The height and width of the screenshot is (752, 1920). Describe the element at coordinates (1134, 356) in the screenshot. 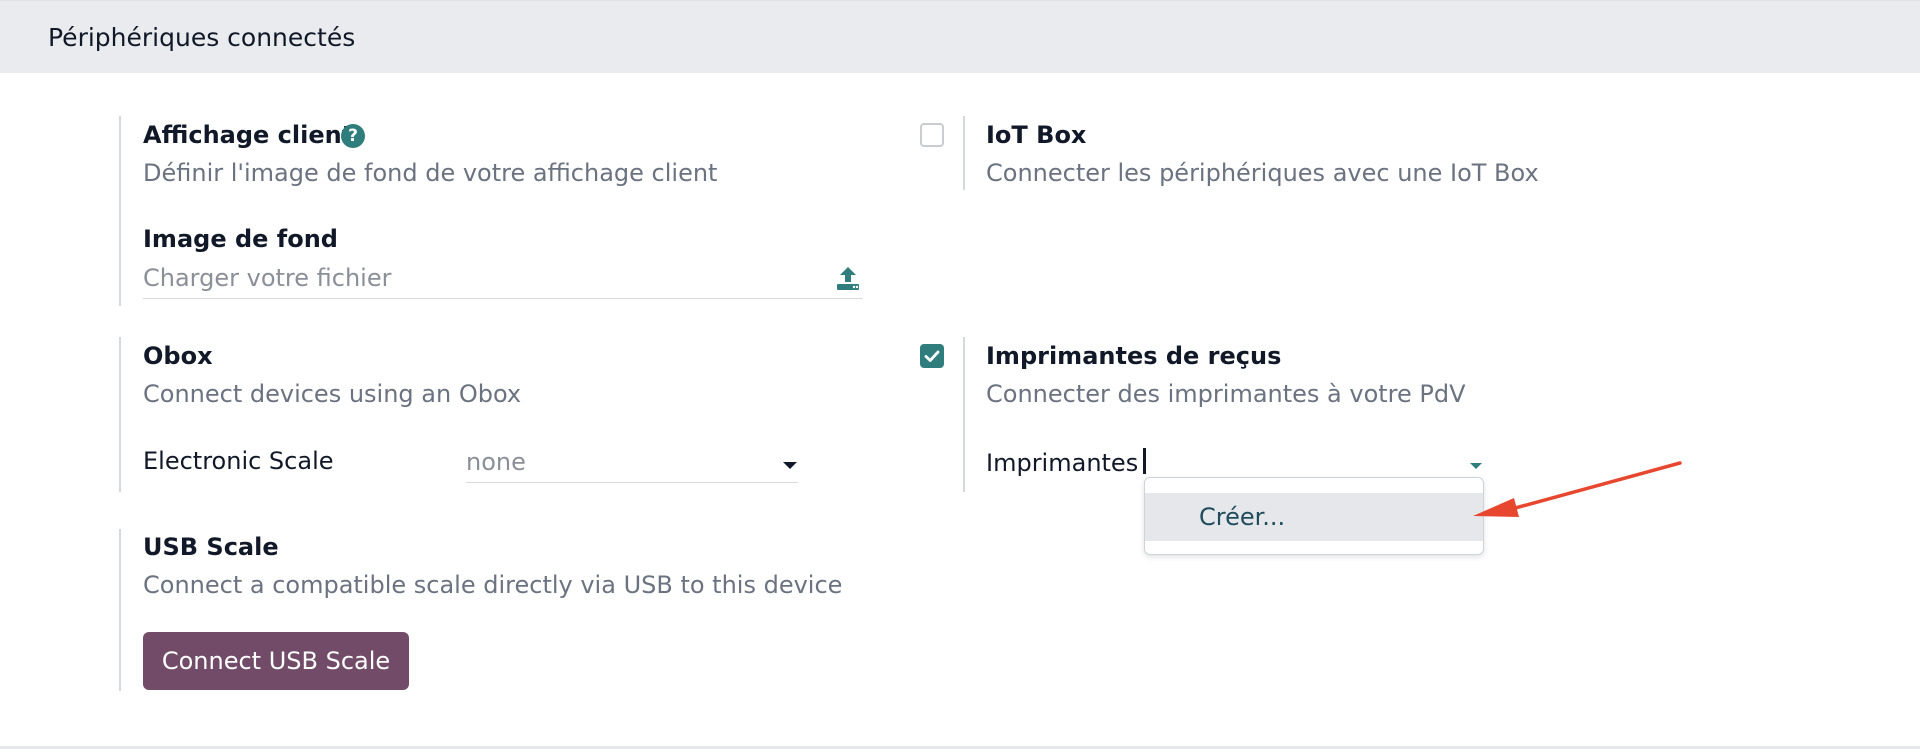

I see `receipt-printers-title: Imprimantes de reçus` at that location.